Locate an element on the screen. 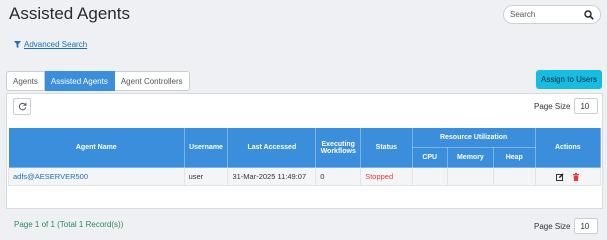 The width and height of the screenshot is (607, 240). search-box is located at coordinates (552, 14).